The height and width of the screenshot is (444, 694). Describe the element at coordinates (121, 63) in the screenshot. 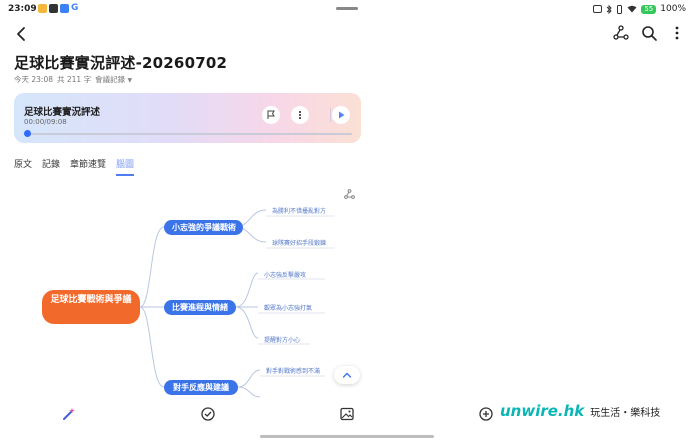

I see `page-title: 足球比賽實況評述-20260702` at that location.